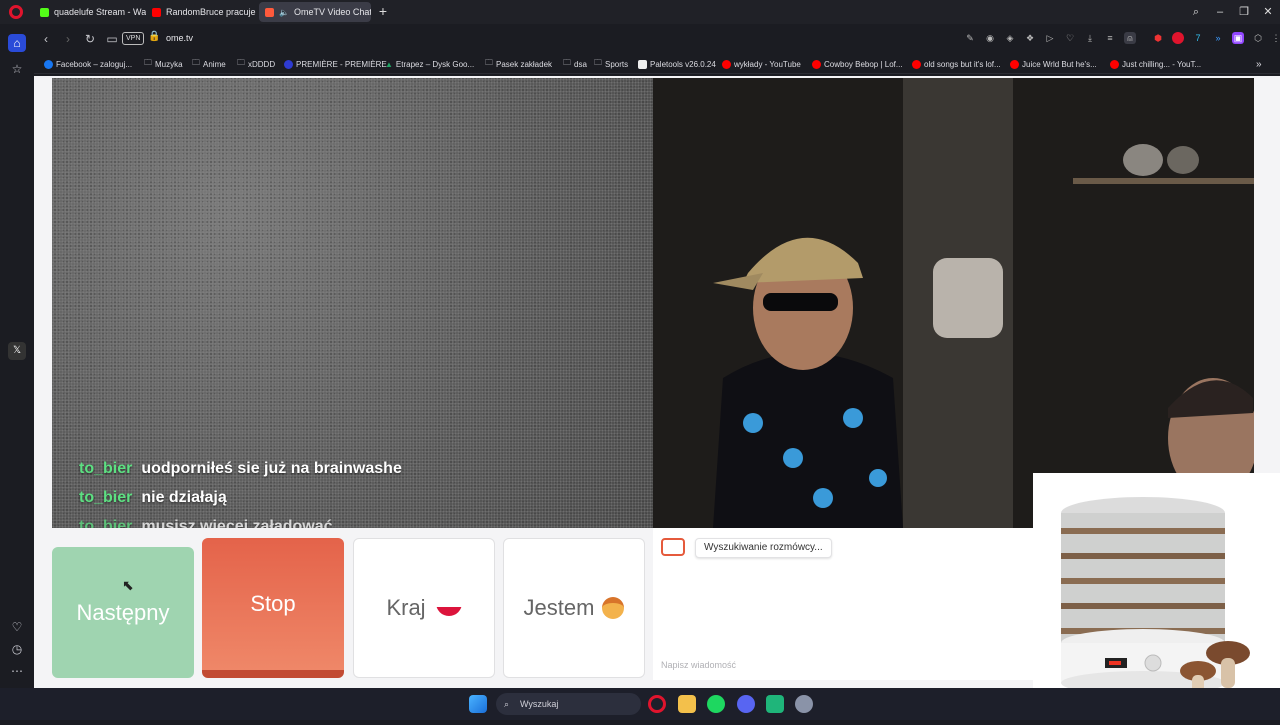 The width and height of the screenshot is (1280, 725). I want to click on chat-username: to_bier, so click(106, 497).